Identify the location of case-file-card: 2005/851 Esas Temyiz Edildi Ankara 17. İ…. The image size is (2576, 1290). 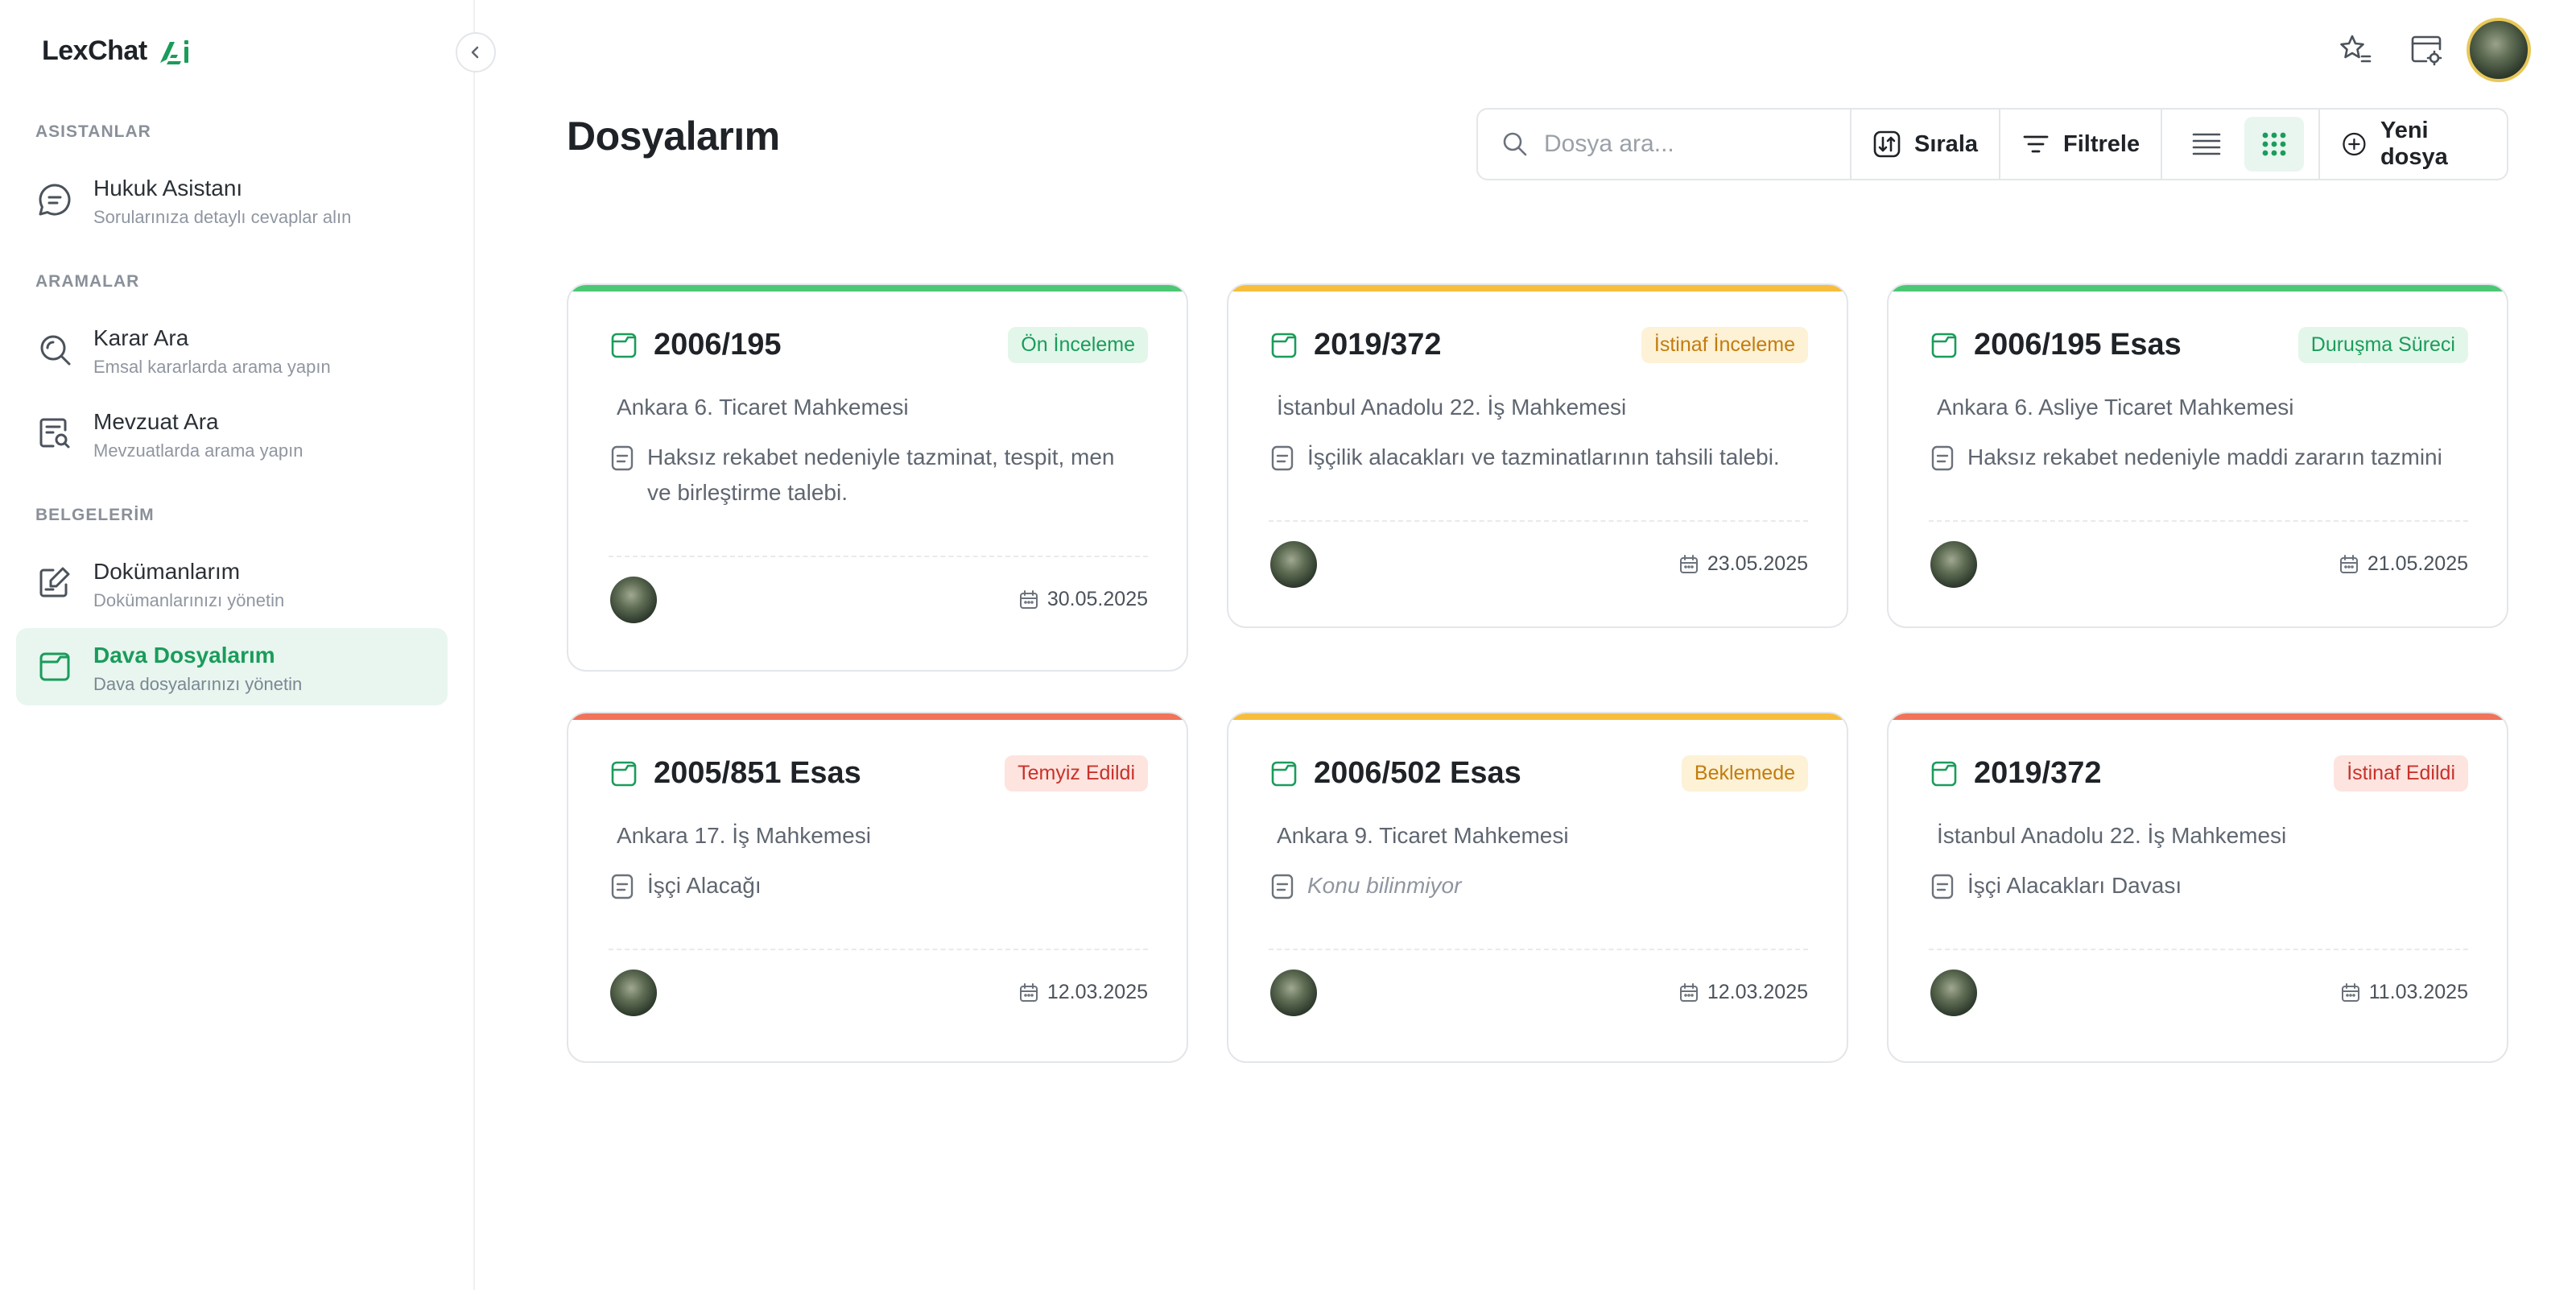
(877, 887).